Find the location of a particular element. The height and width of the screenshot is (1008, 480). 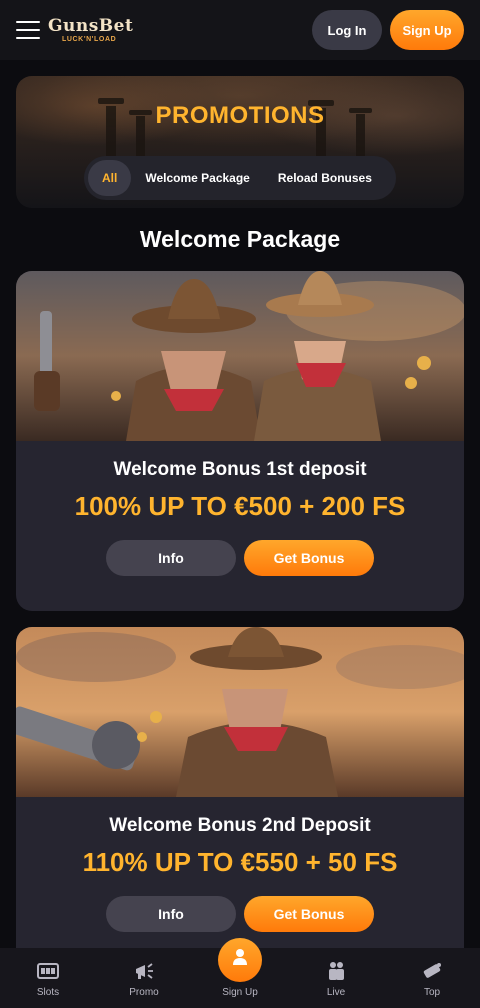

bonus-card-title: Welcome Bonus 2nd Deposit is located at coordinates (240, 825).